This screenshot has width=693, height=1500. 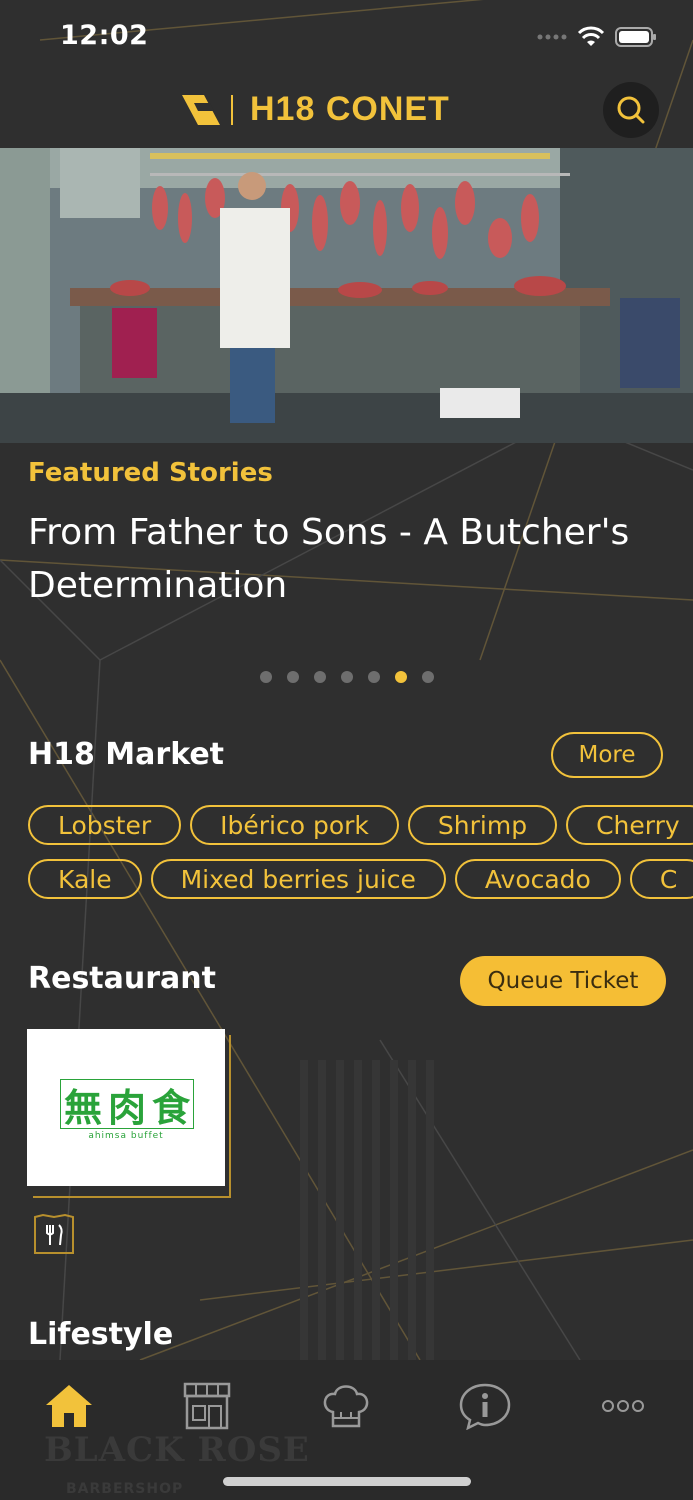 I want to click on market-chip: Kale, so click(x=85, y=879).